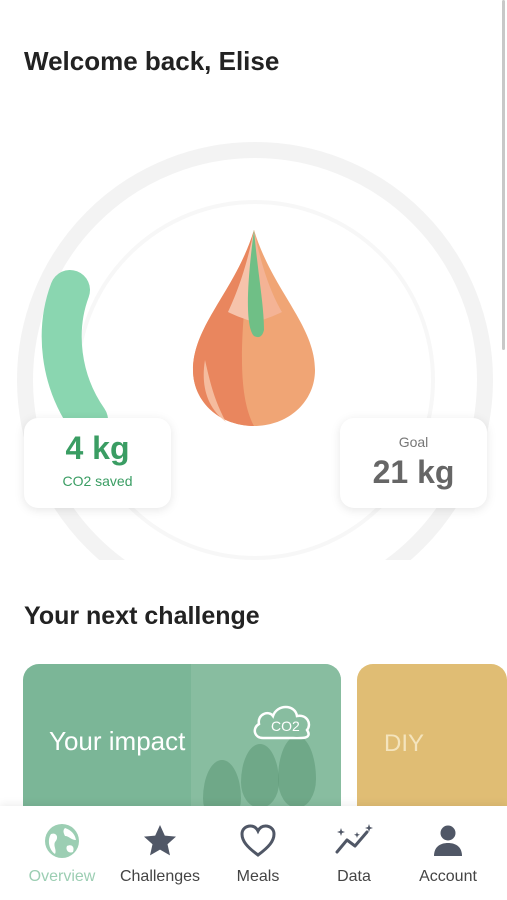 The width and height of the screenshot is (507, 900). I want to click on challenge-title: DIY, so click(404, 743).